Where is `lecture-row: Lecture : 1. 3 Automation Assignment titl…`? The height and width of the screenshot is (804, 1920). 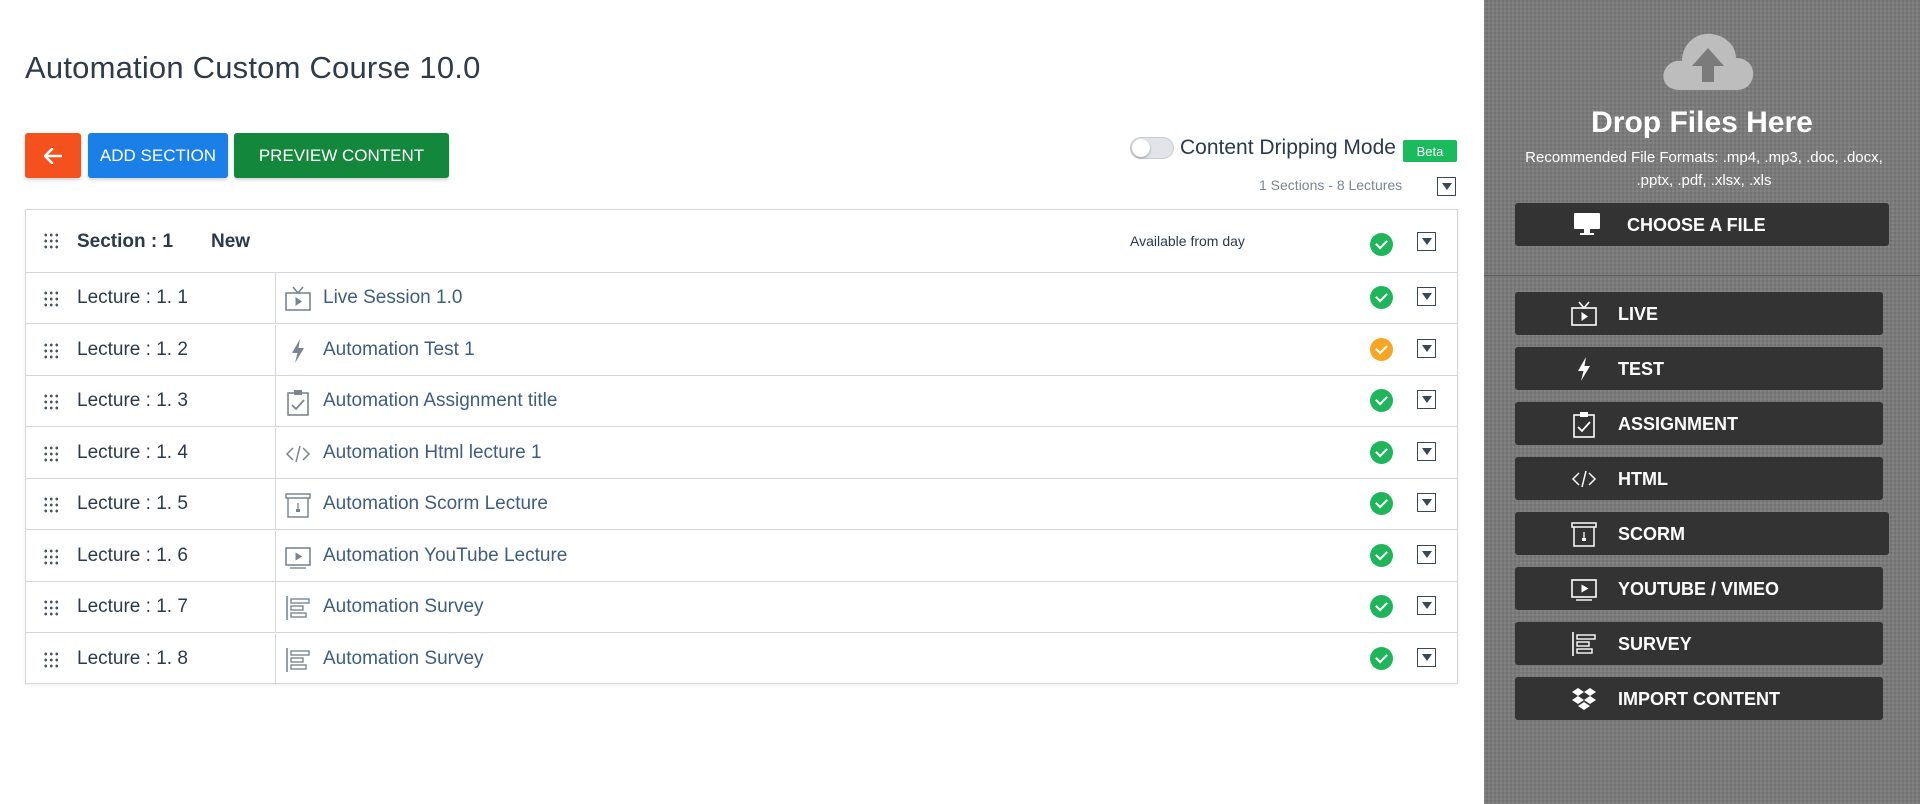
lecture-row: Lecture : 1. 3 Automation Assignment titl… is located at coordinates (741, 401).